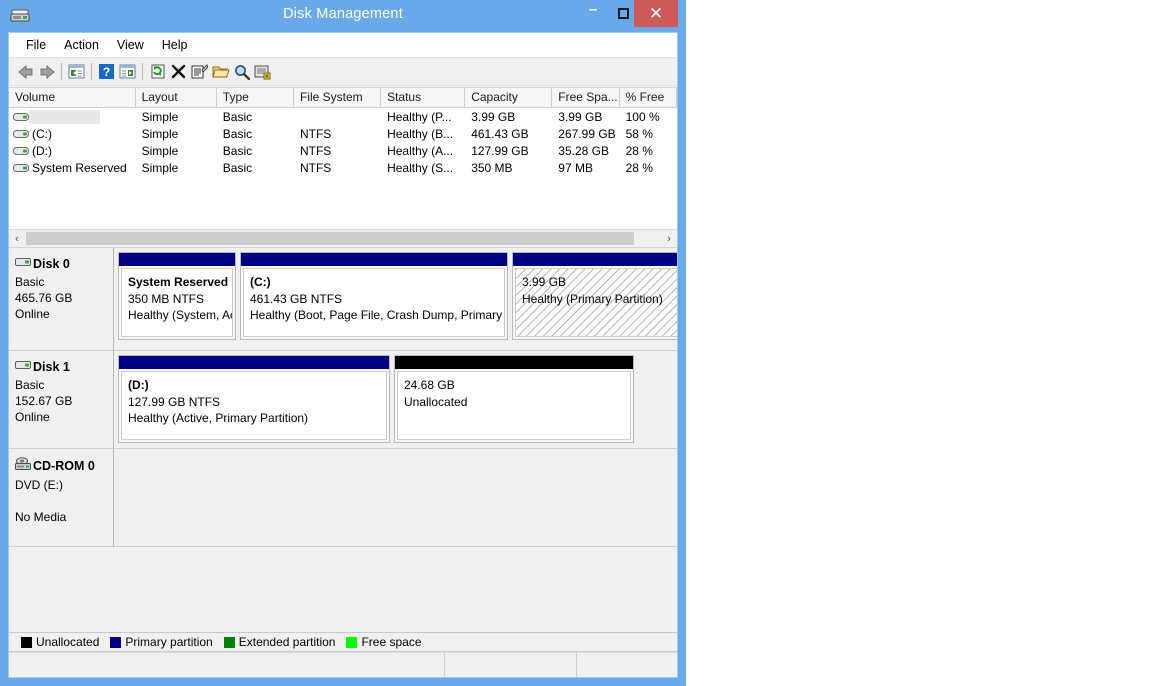  What do you see at coordinates (639, 150) in the screenshot?
I see `cell-percent-free: 28 %` at bounding box center [639, 150].